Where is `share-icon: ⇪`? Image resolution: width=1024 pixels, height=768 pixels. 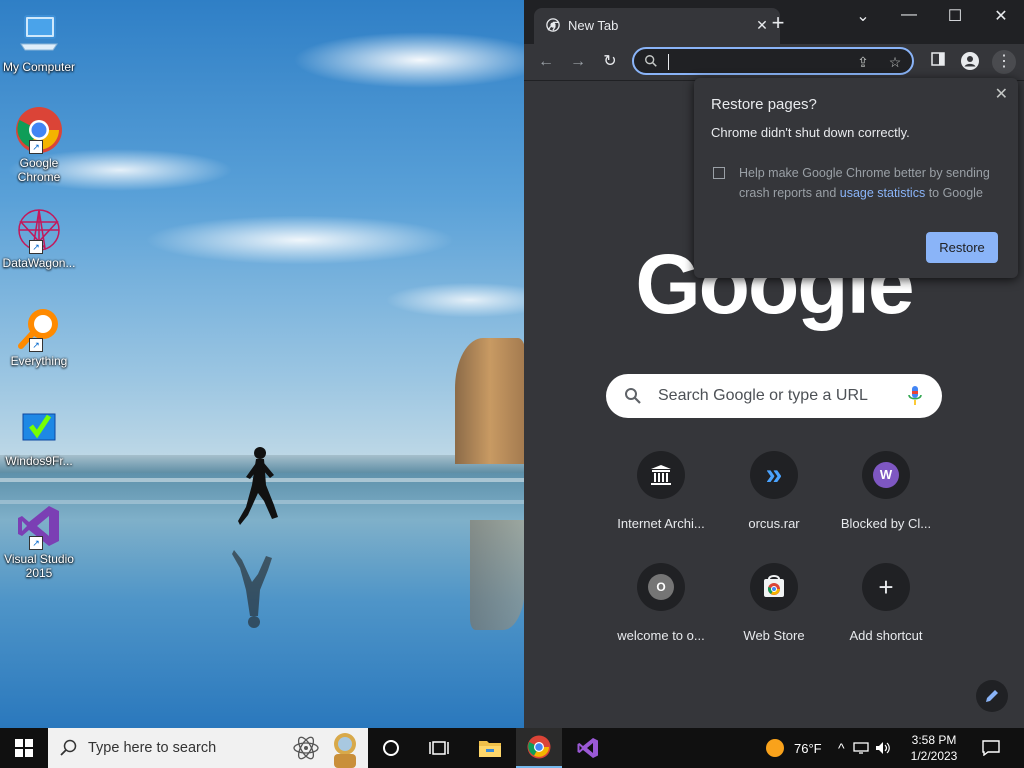
share-icon: ⇪ is located at coordinates (863, 62).